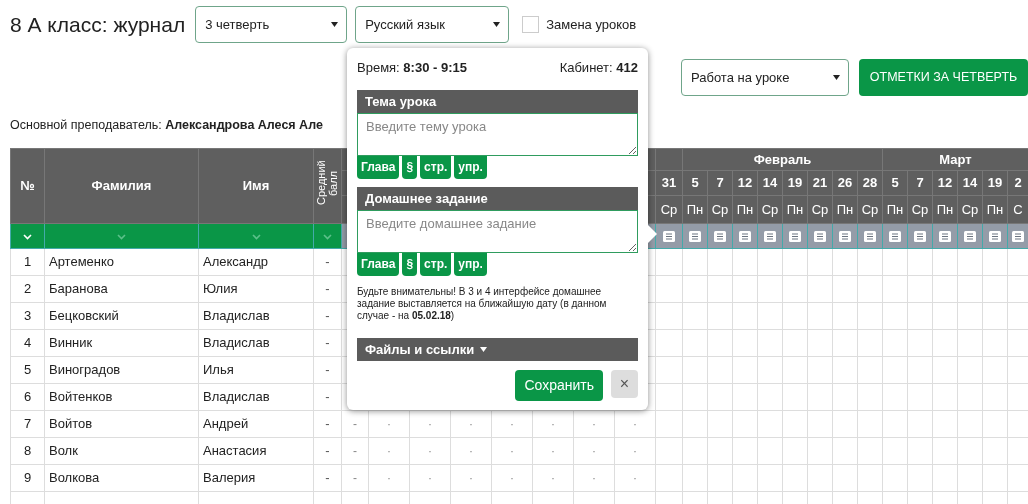 This screenshot has height=504, width=1028. Describe the element at coordinates (121, 478) in the screenshot. I see `surname-cell: Волкова` at that location.